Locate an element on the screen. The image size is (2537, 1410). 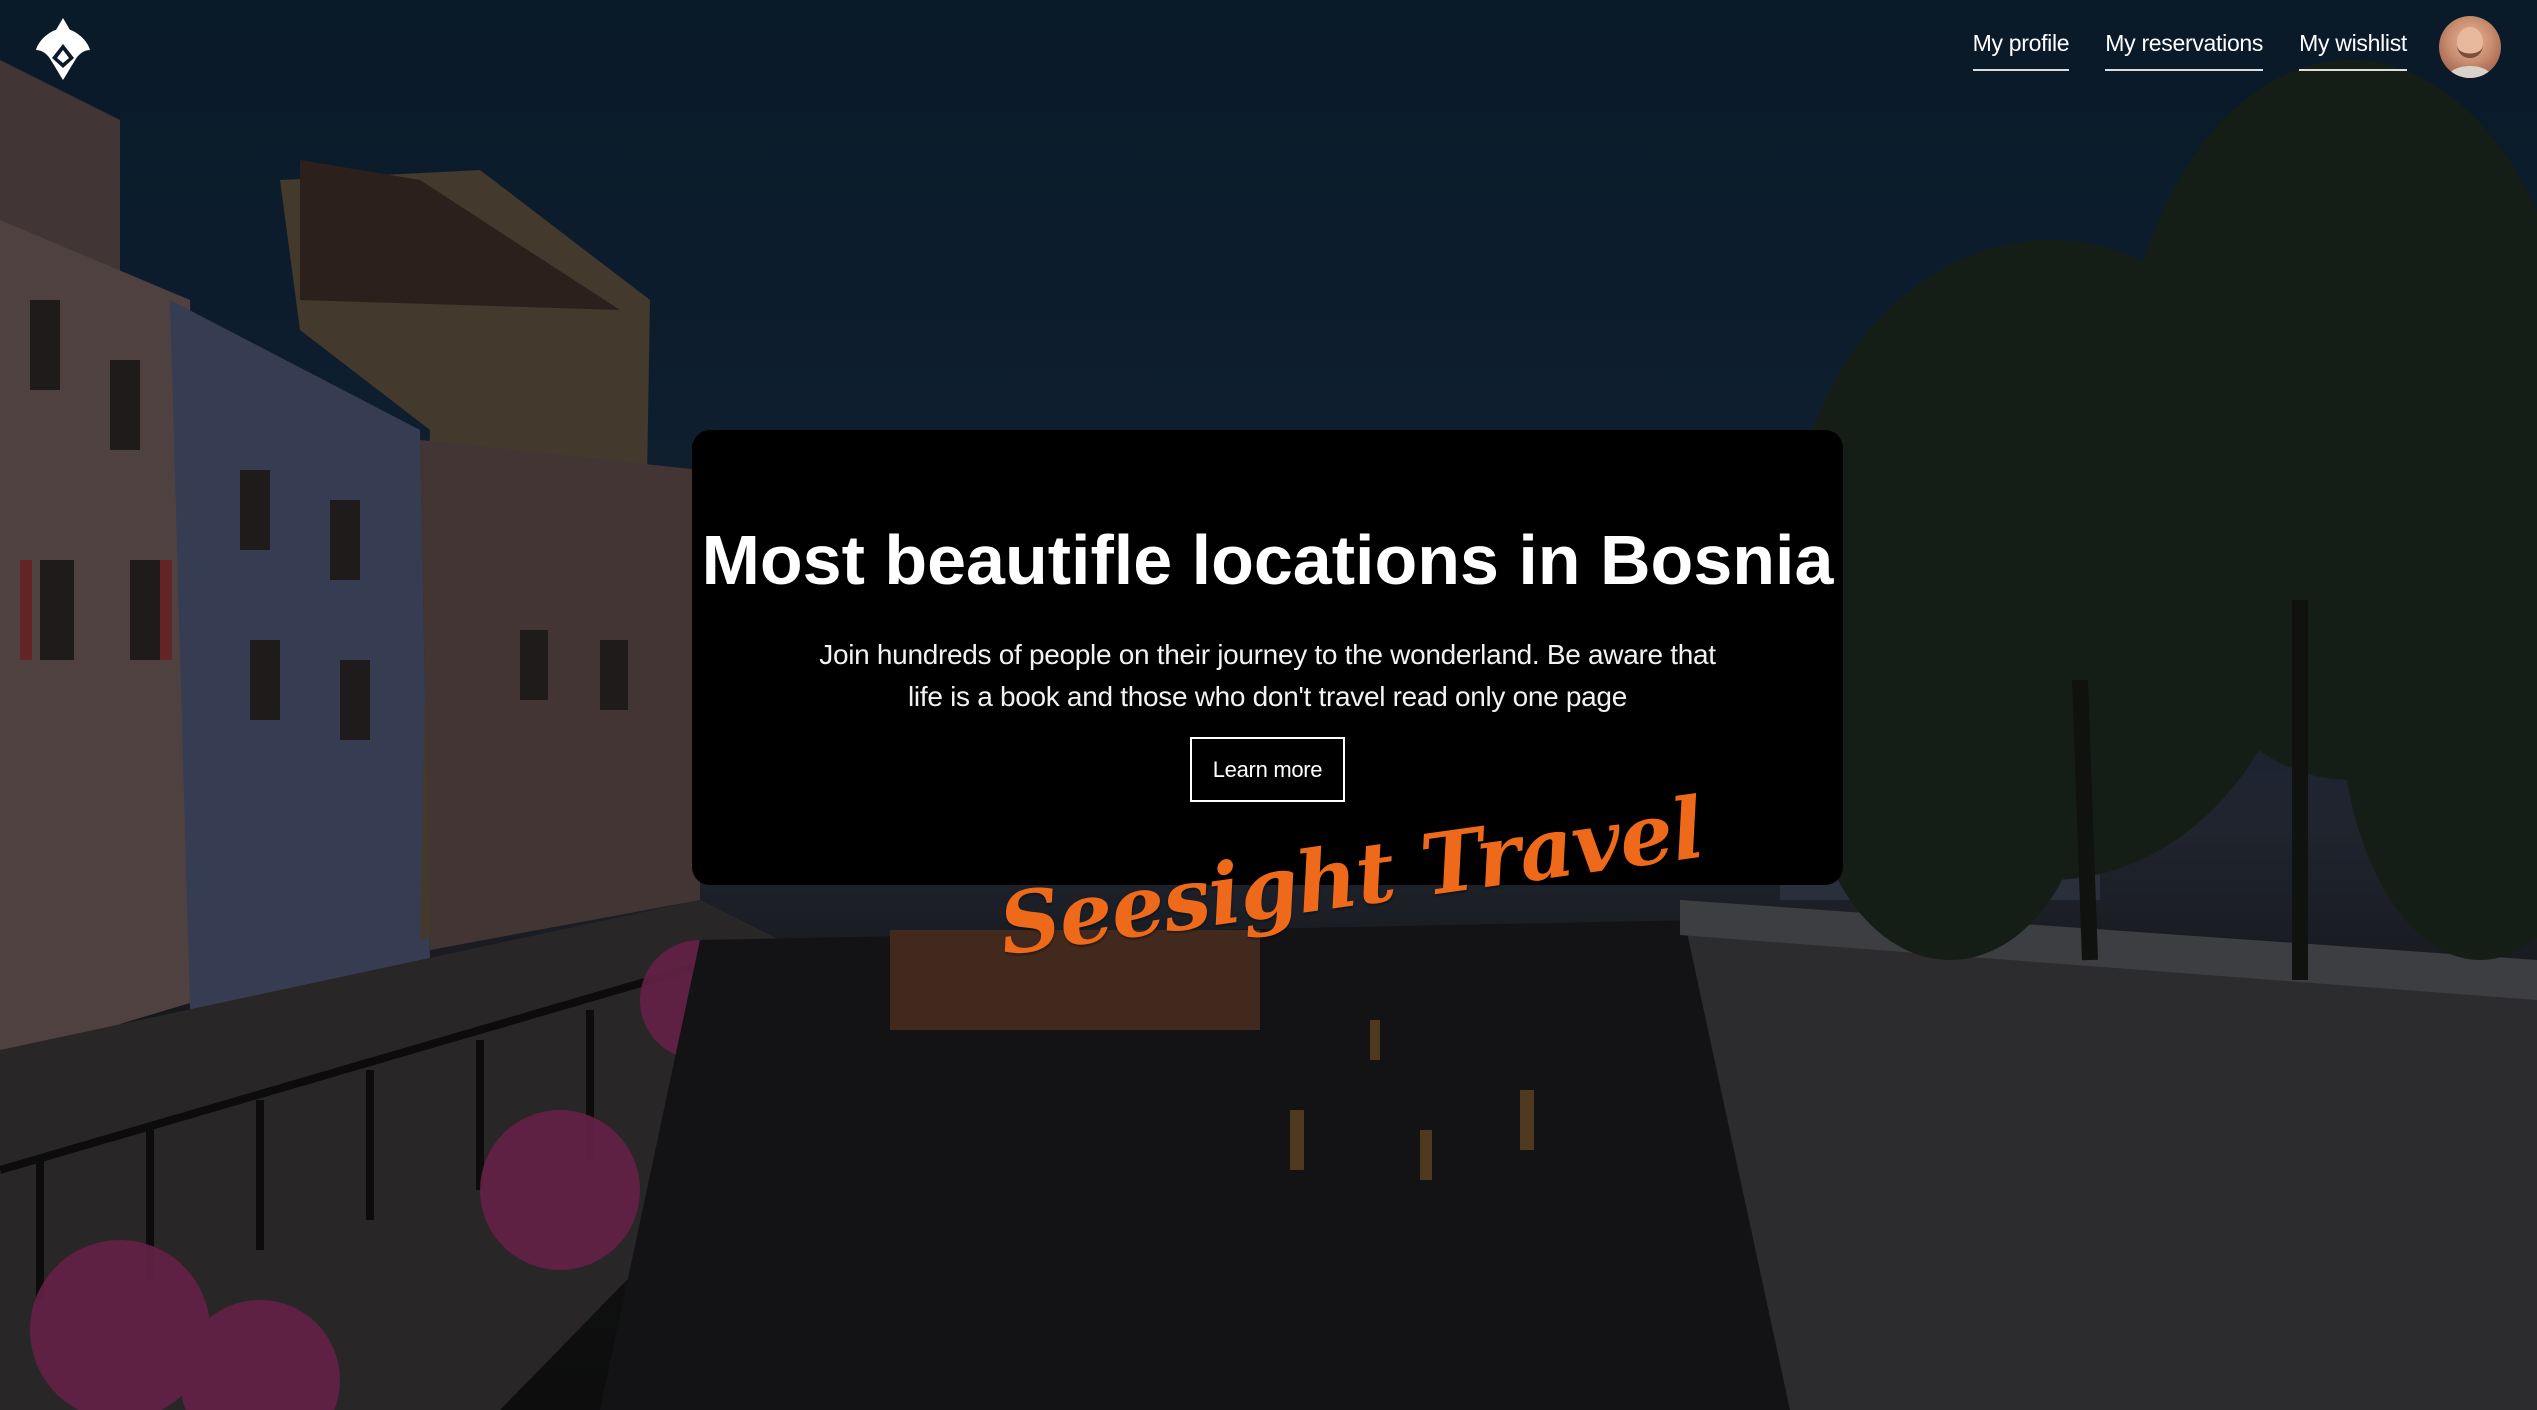
nav-my-reservations: My reservations is located at coordinates (2184, 50).